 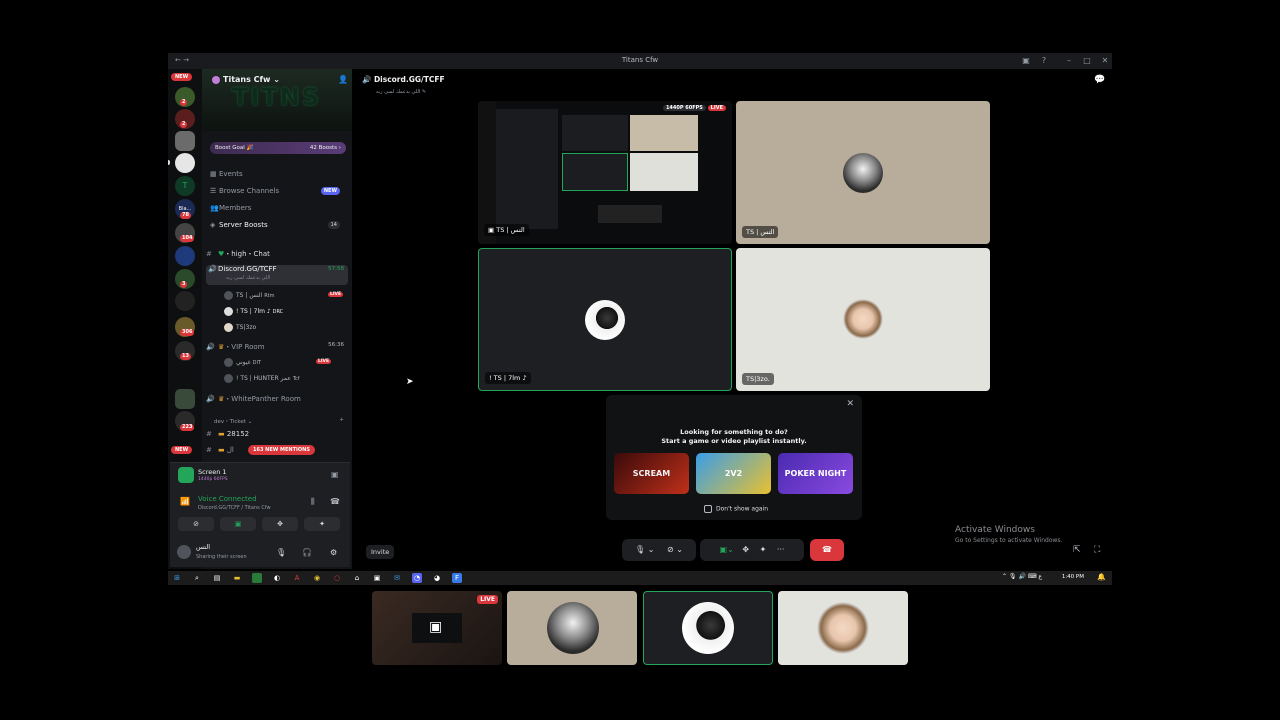 What do you see at coordinates (733, 473) in the screenshot?
I see `activity-card-2v2: 2V2` at bounding box center [733, 473].